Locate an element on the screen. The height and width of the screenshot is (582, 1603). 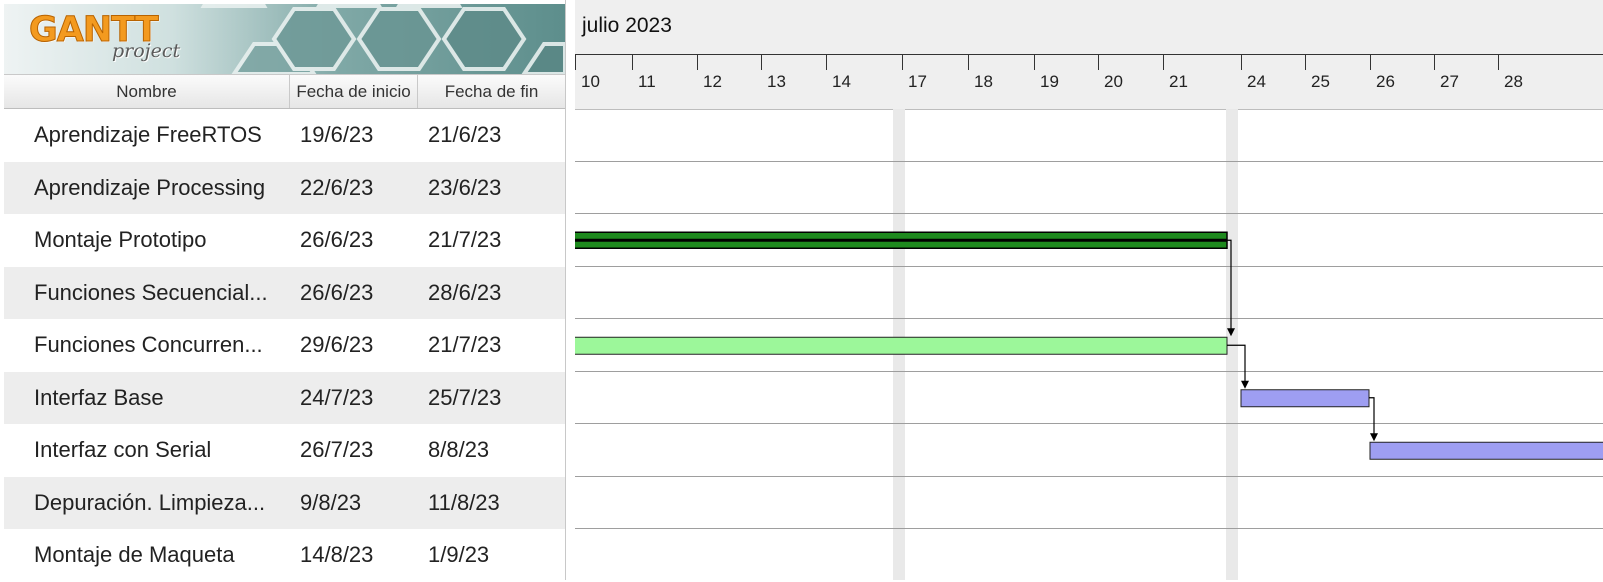
day-label: 19 is located at coordinates (1049, 81).